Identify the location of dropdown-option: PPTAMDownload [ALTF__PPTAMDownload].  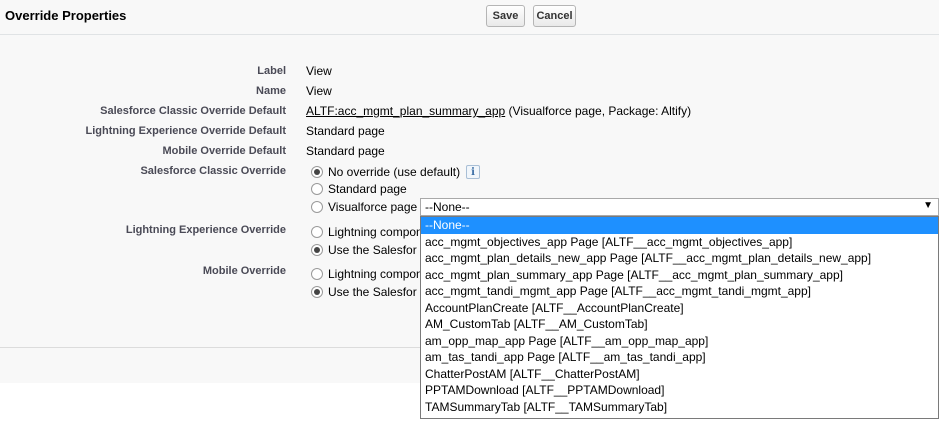
(679, 390).